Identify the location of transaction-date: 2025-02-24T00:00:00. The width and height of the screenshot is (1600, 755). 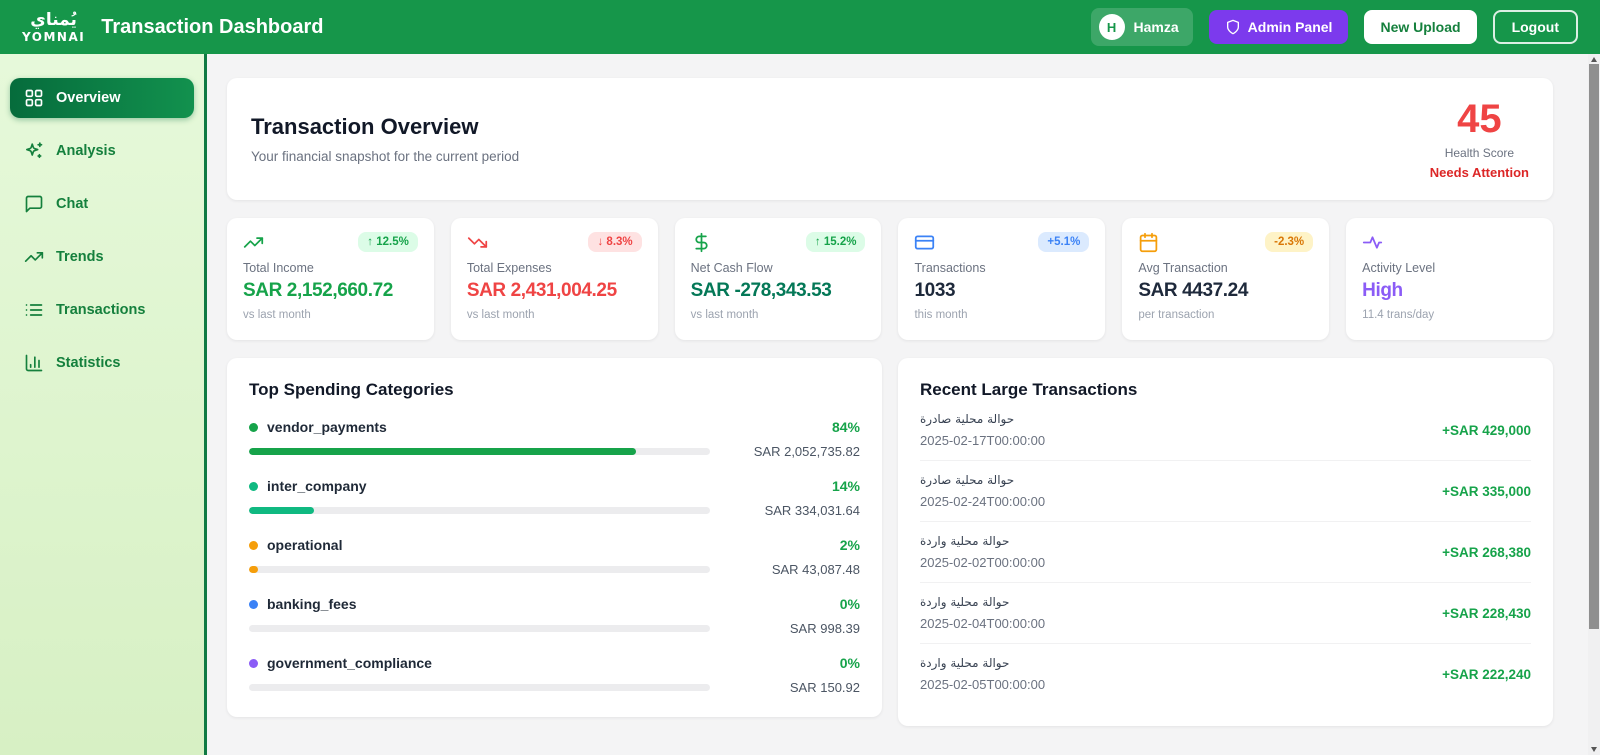
(983, 501).